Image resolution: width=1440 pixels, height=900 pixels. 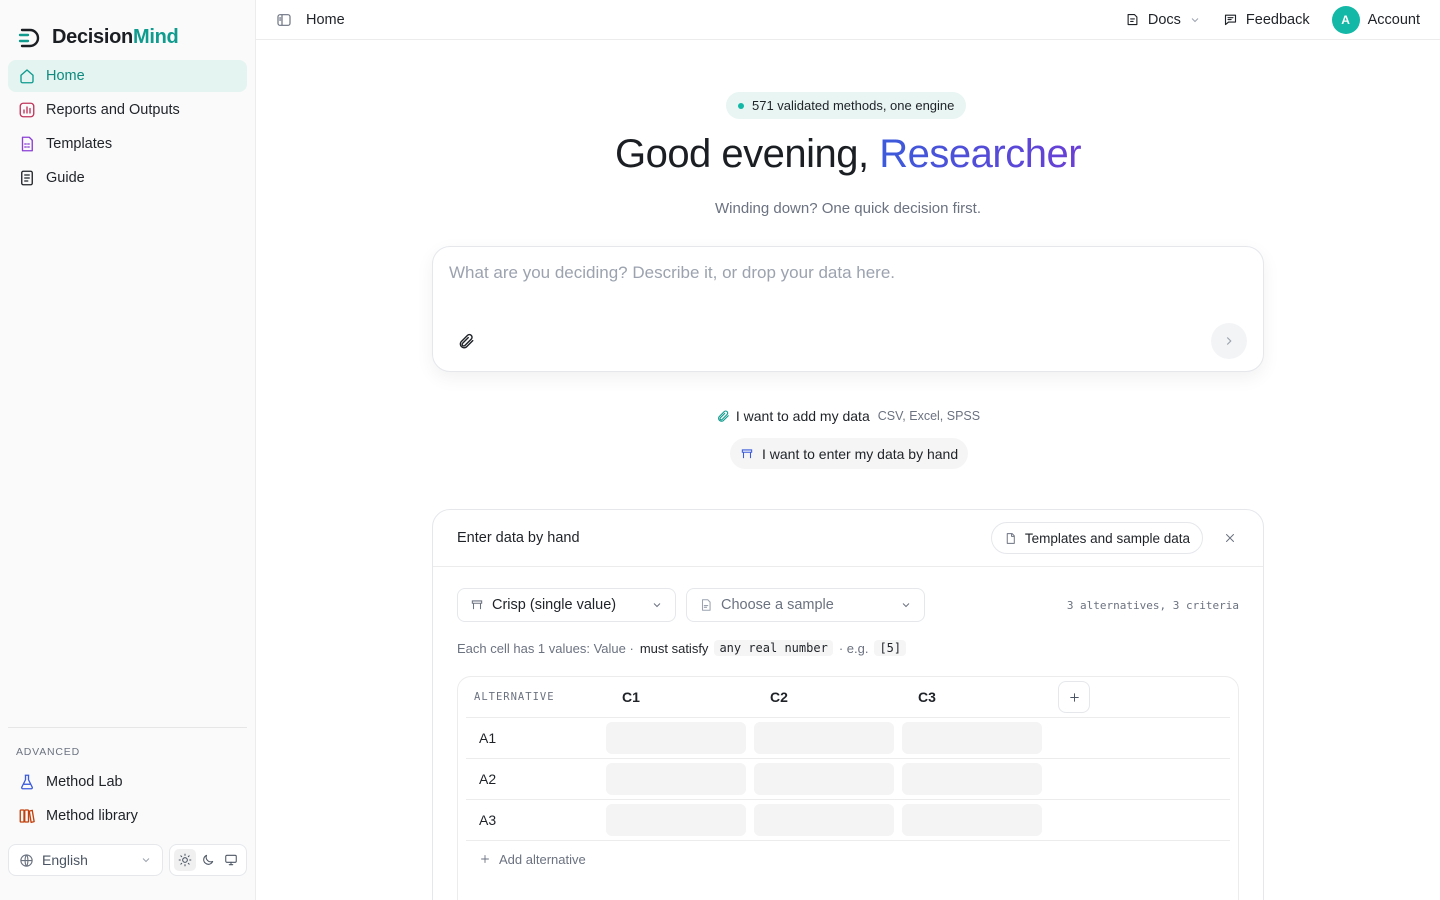 I want to click on topbar: Home Docs Feedback A Account, so click(x=848, y=20).